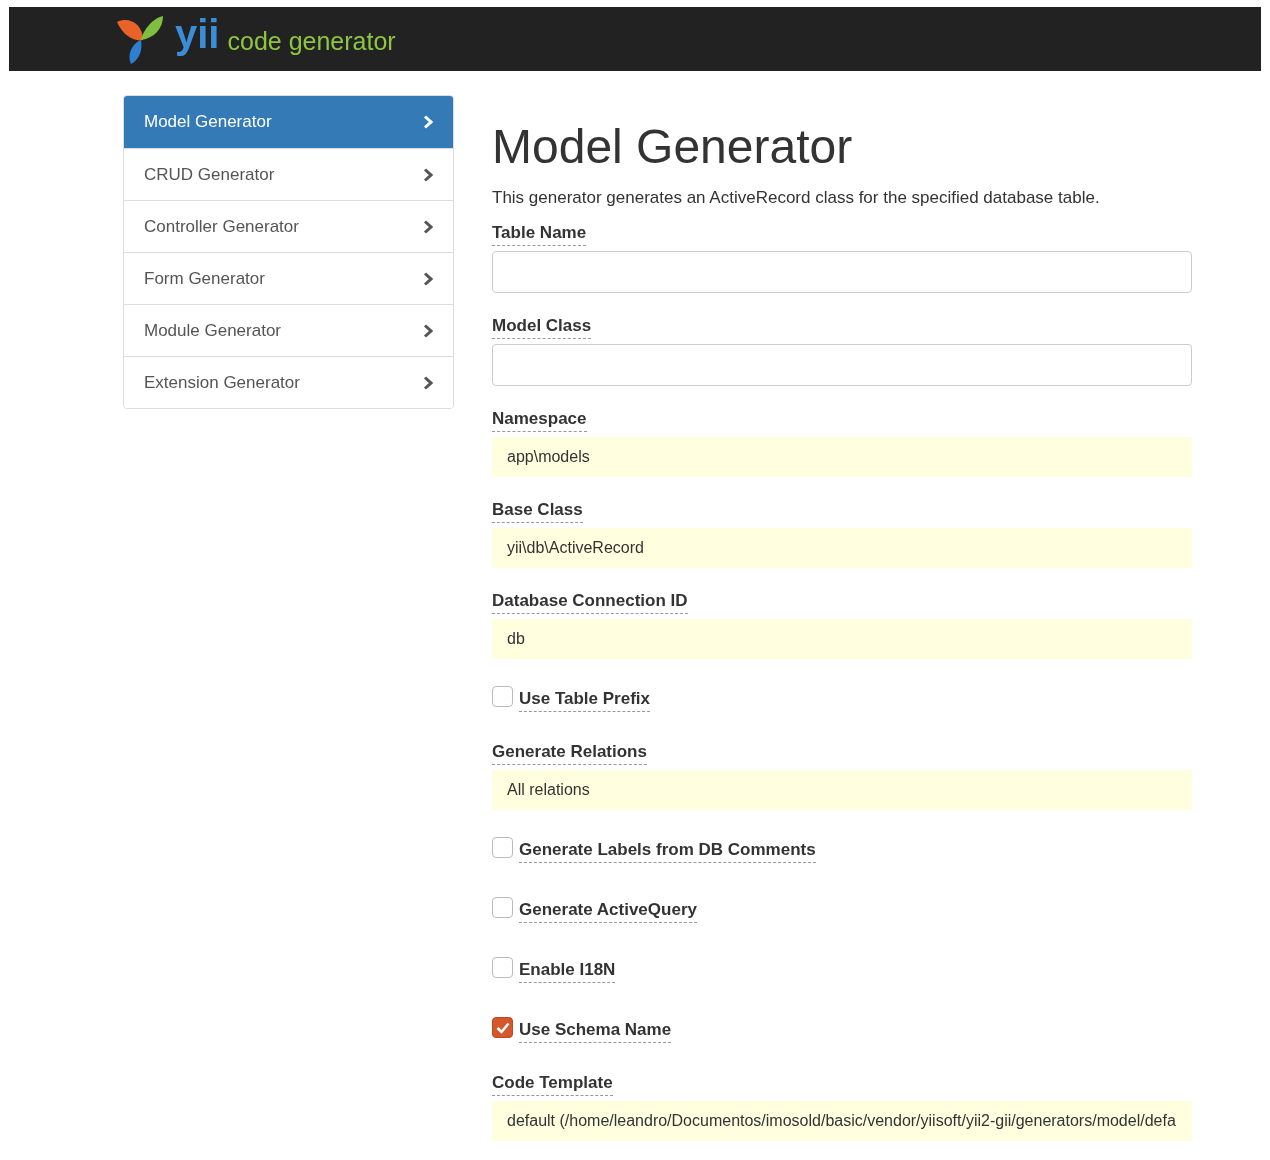  Describe the element at coordinates (537, 510) in the screenshot. I see `field-label: Base Class` at that location.